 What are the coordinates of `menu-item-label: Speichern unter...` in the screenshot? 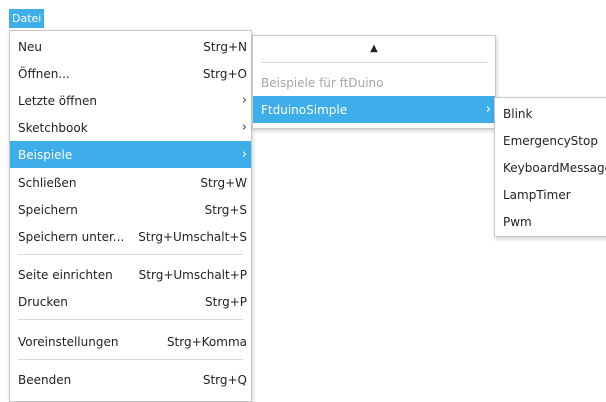 It's located at (71, 236).